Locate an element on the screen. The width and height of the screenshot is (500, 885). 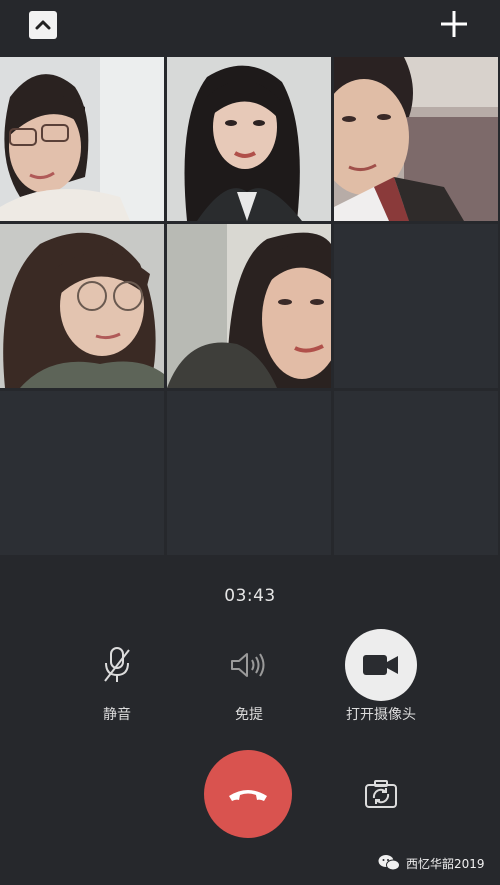
video-camera-icon is located at coordinates (380, 665).